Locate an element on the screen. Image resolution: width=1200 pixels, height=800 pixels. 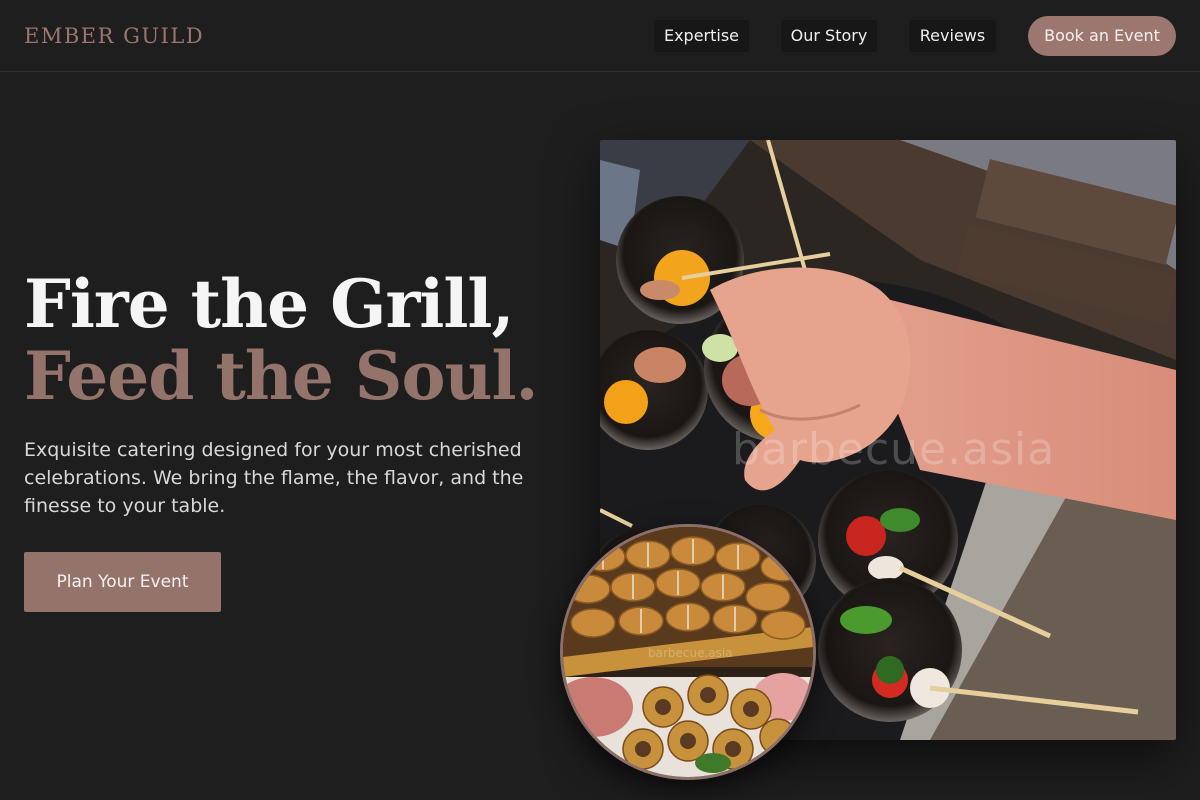
headline-line-1: Fire the Grill, is located at coordinates (269, 304).